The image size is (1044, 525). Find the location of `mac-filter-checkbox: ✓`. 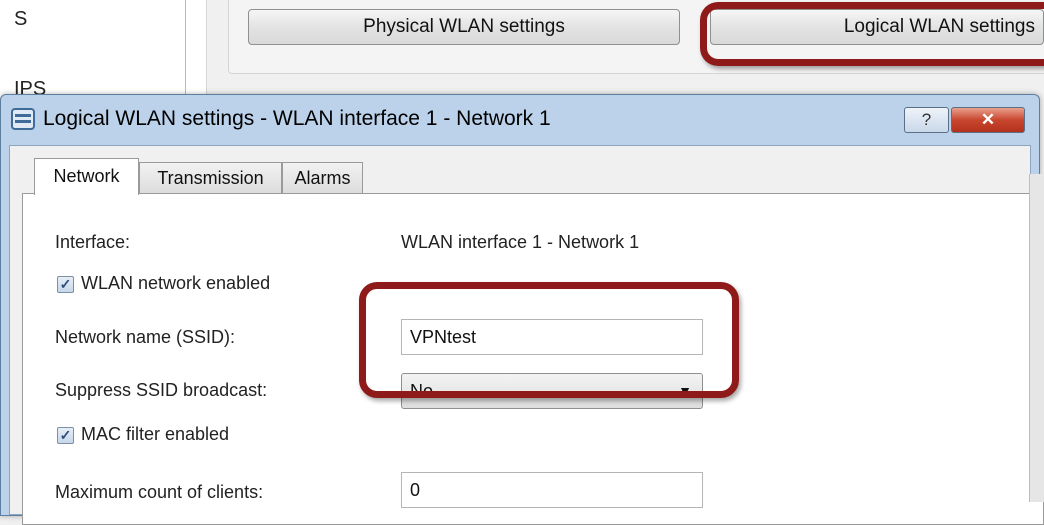

mac-filter-checkbox: ✓ is located at coordinates (65, 435).